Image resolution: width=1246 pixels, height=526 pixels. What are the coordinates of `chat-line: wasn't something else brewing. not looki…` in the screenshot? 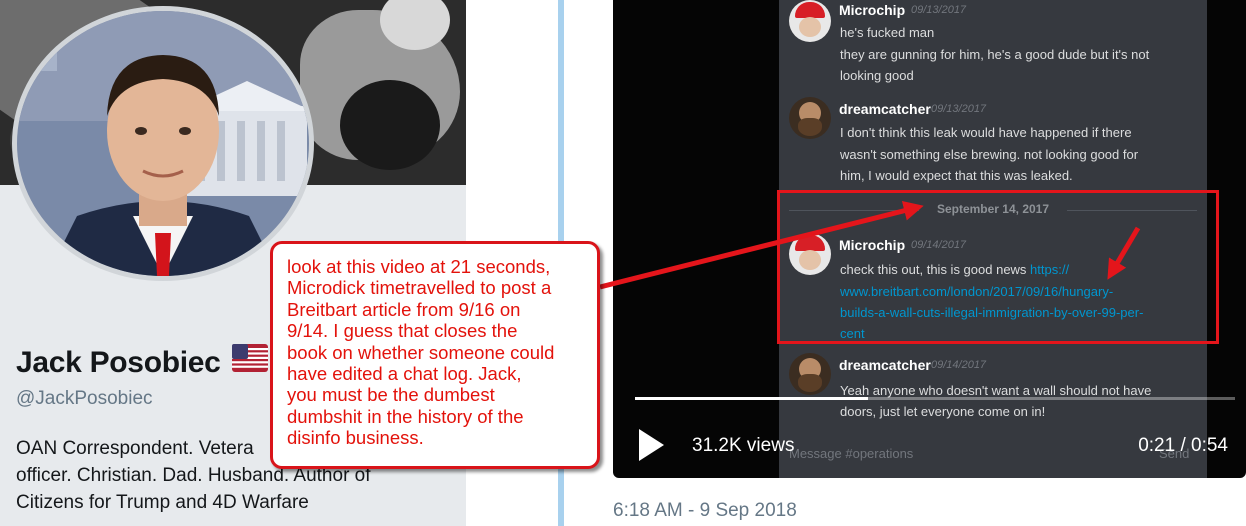 It's located at (989, 154).